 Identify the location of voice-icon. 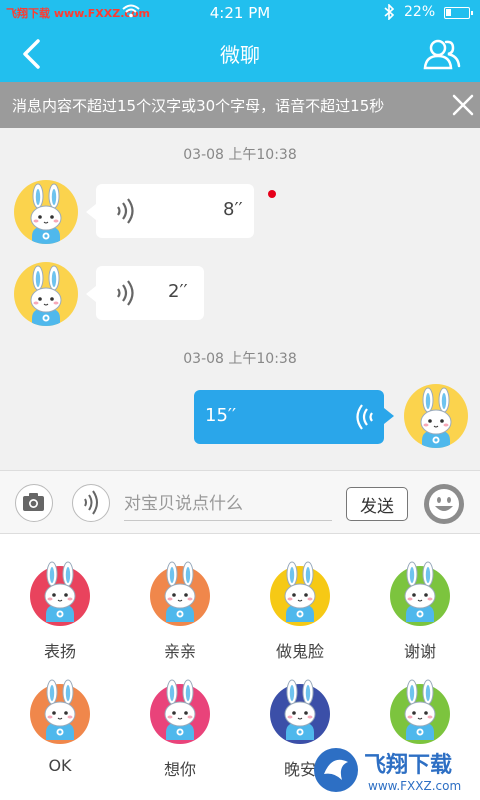
(91, 502).